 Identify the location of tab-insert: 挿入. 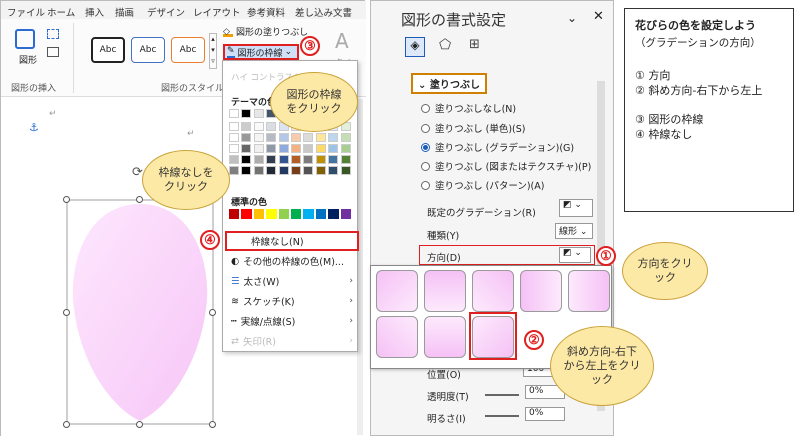
(94, 12).